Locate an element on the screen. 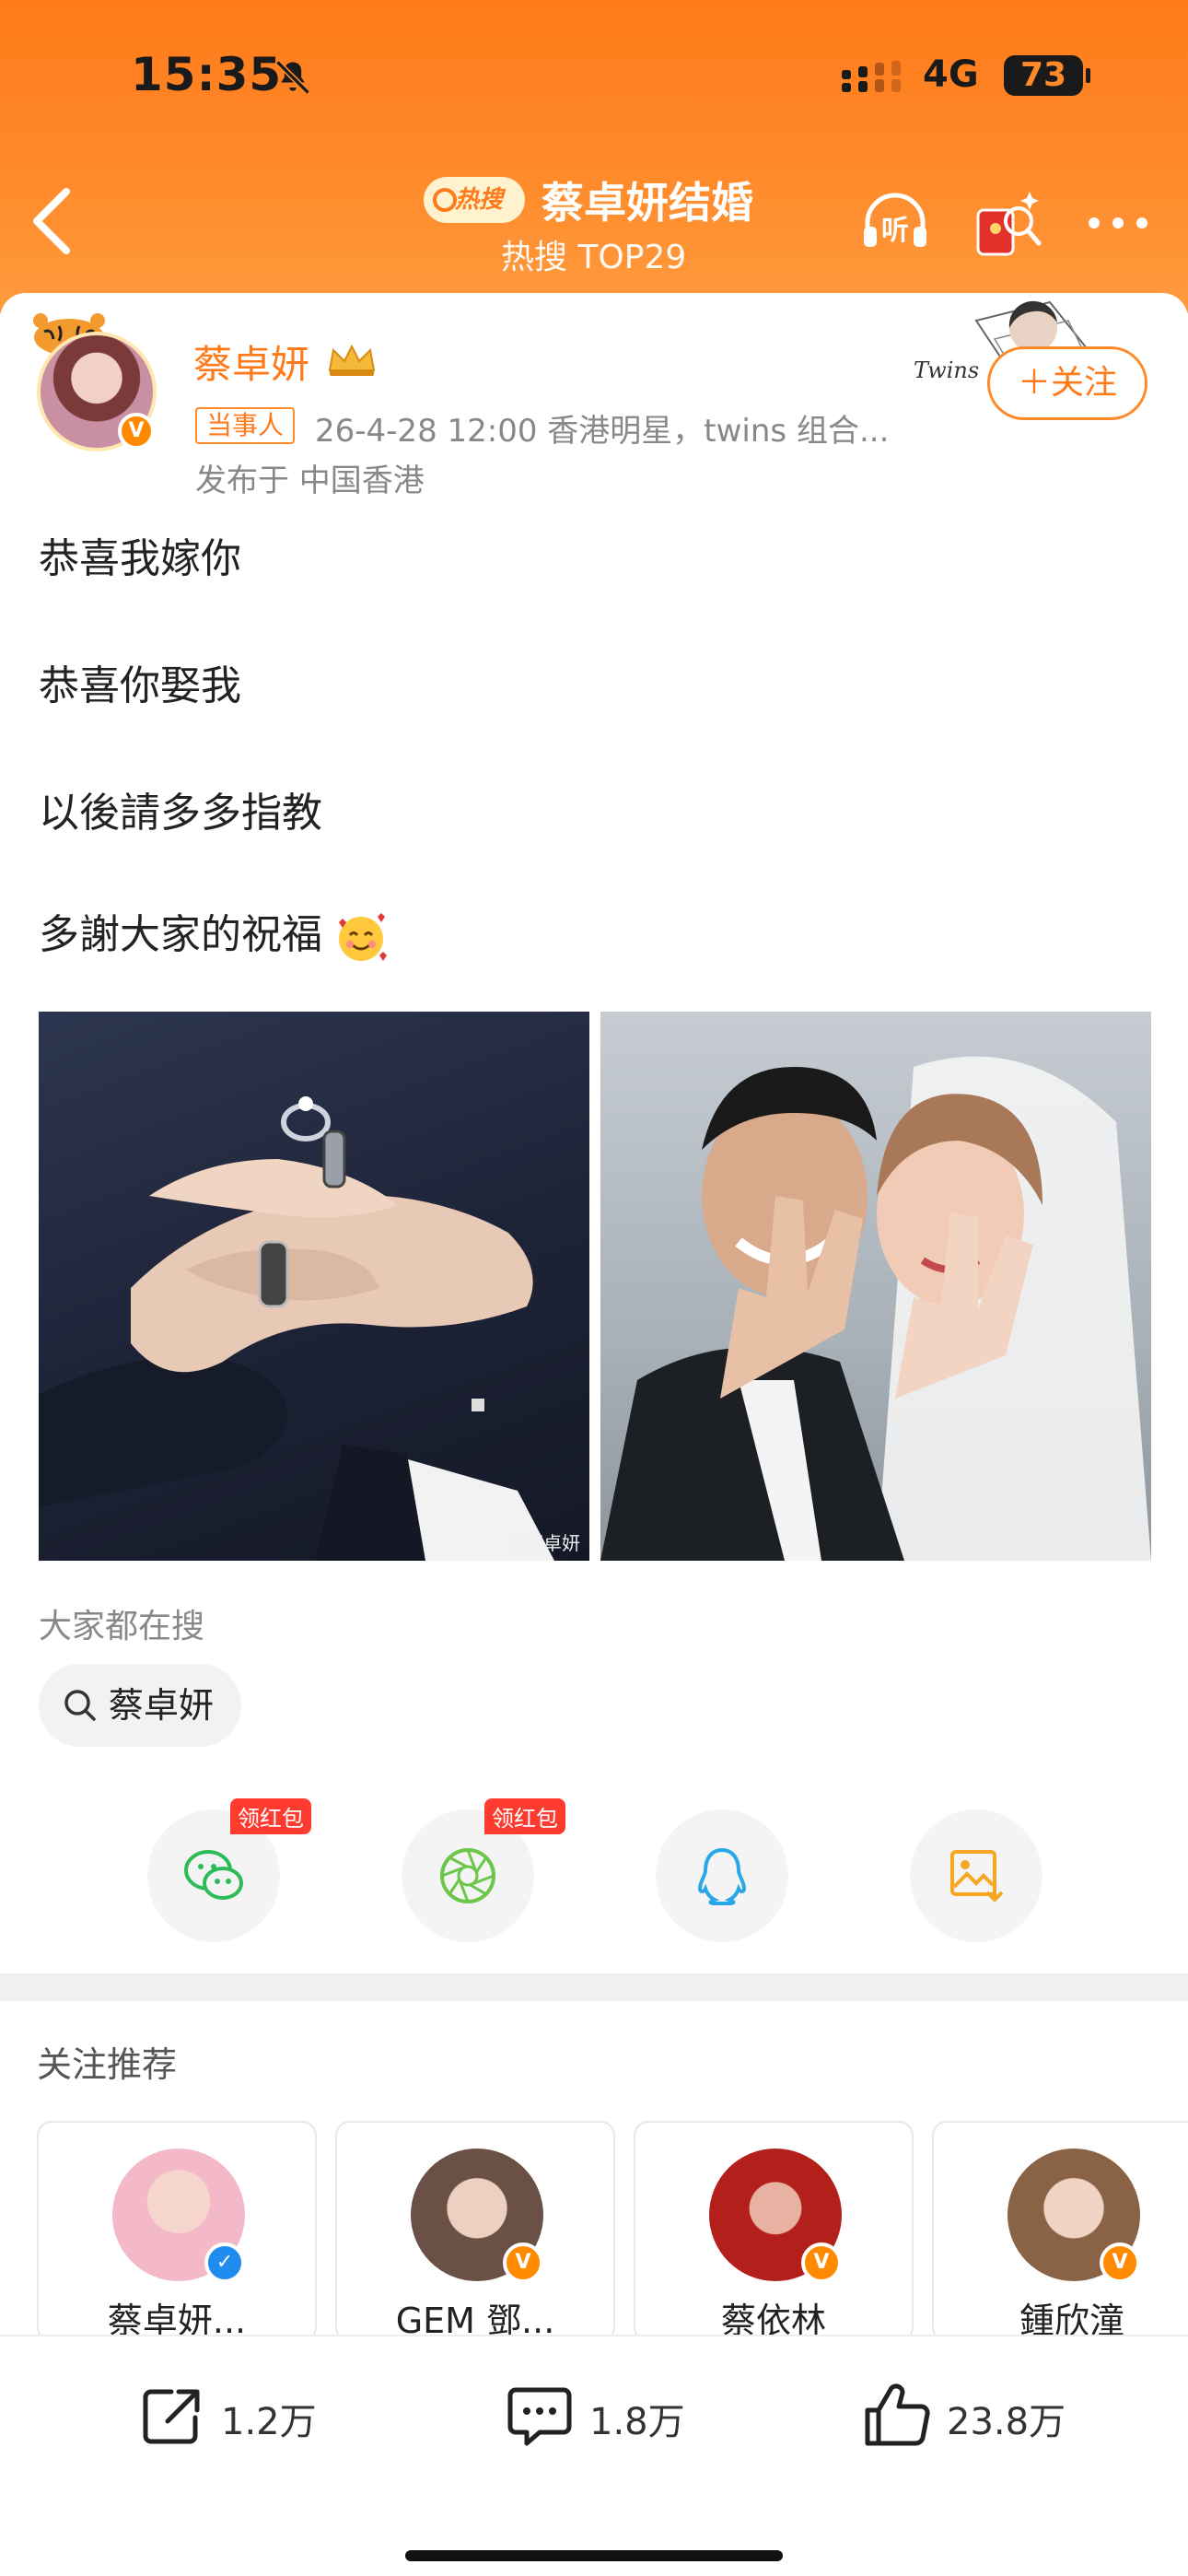 The width and height of the screenshot is (1188, 2576). more-icon is located at coordinates (1118, 223).